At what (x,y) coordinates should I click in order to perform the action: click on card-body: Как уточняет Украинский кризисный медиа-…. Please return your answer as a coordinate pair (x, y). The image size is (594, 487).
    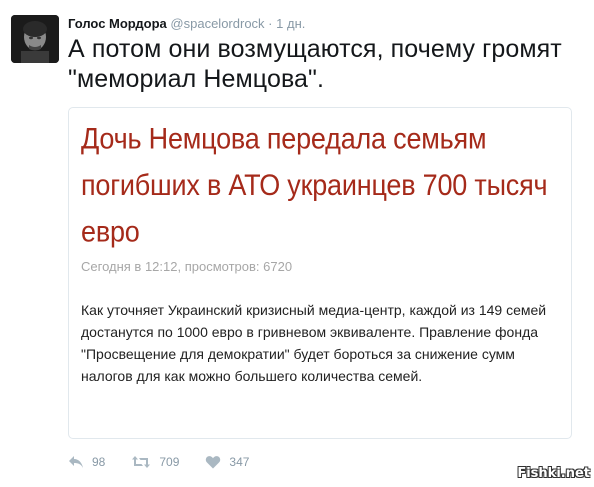
    Looking at the image, I should click on (314, 343).